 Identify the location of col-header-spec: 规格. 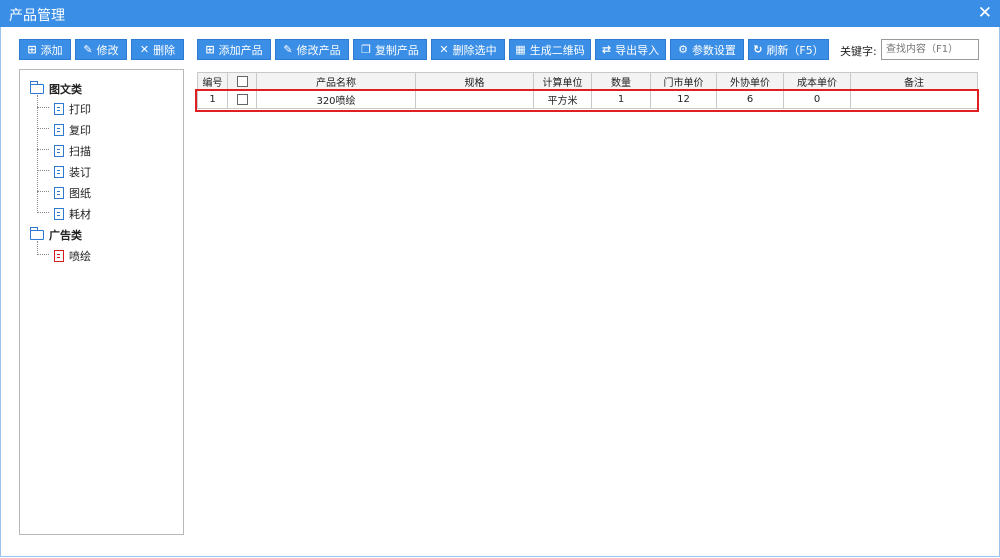
(474, 81).